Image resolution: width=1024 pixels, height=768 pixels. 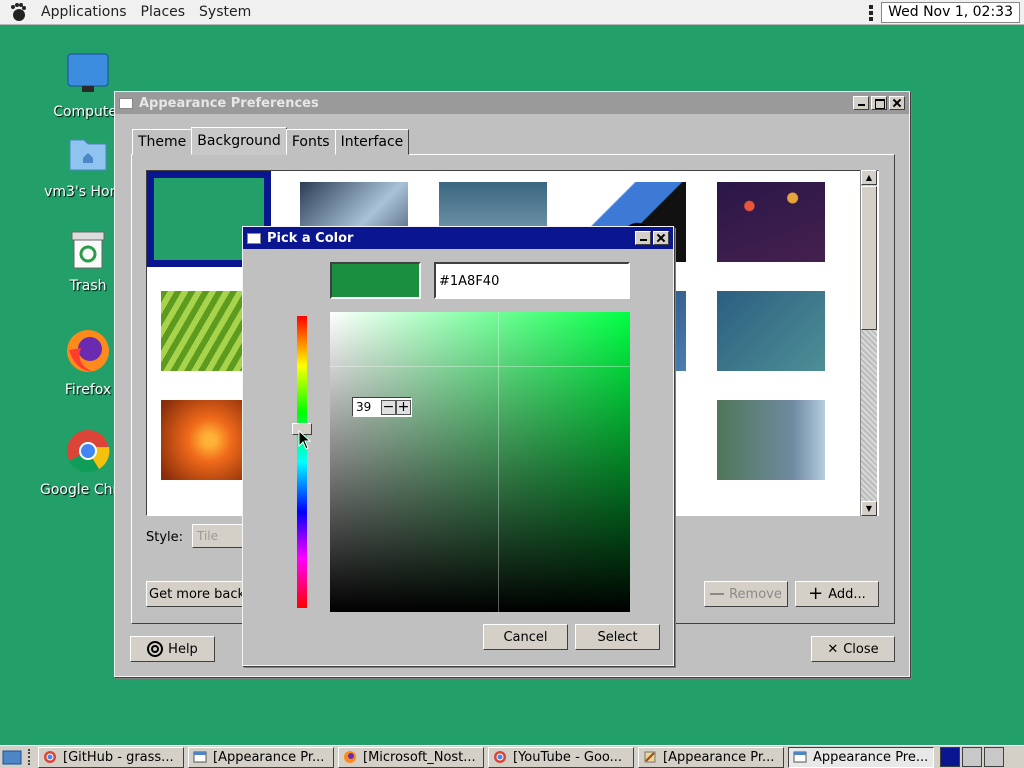 What do you see at coordinates (879, 103) in the screenshot?
I see `maximize-button` at bounding box center [879, 103].